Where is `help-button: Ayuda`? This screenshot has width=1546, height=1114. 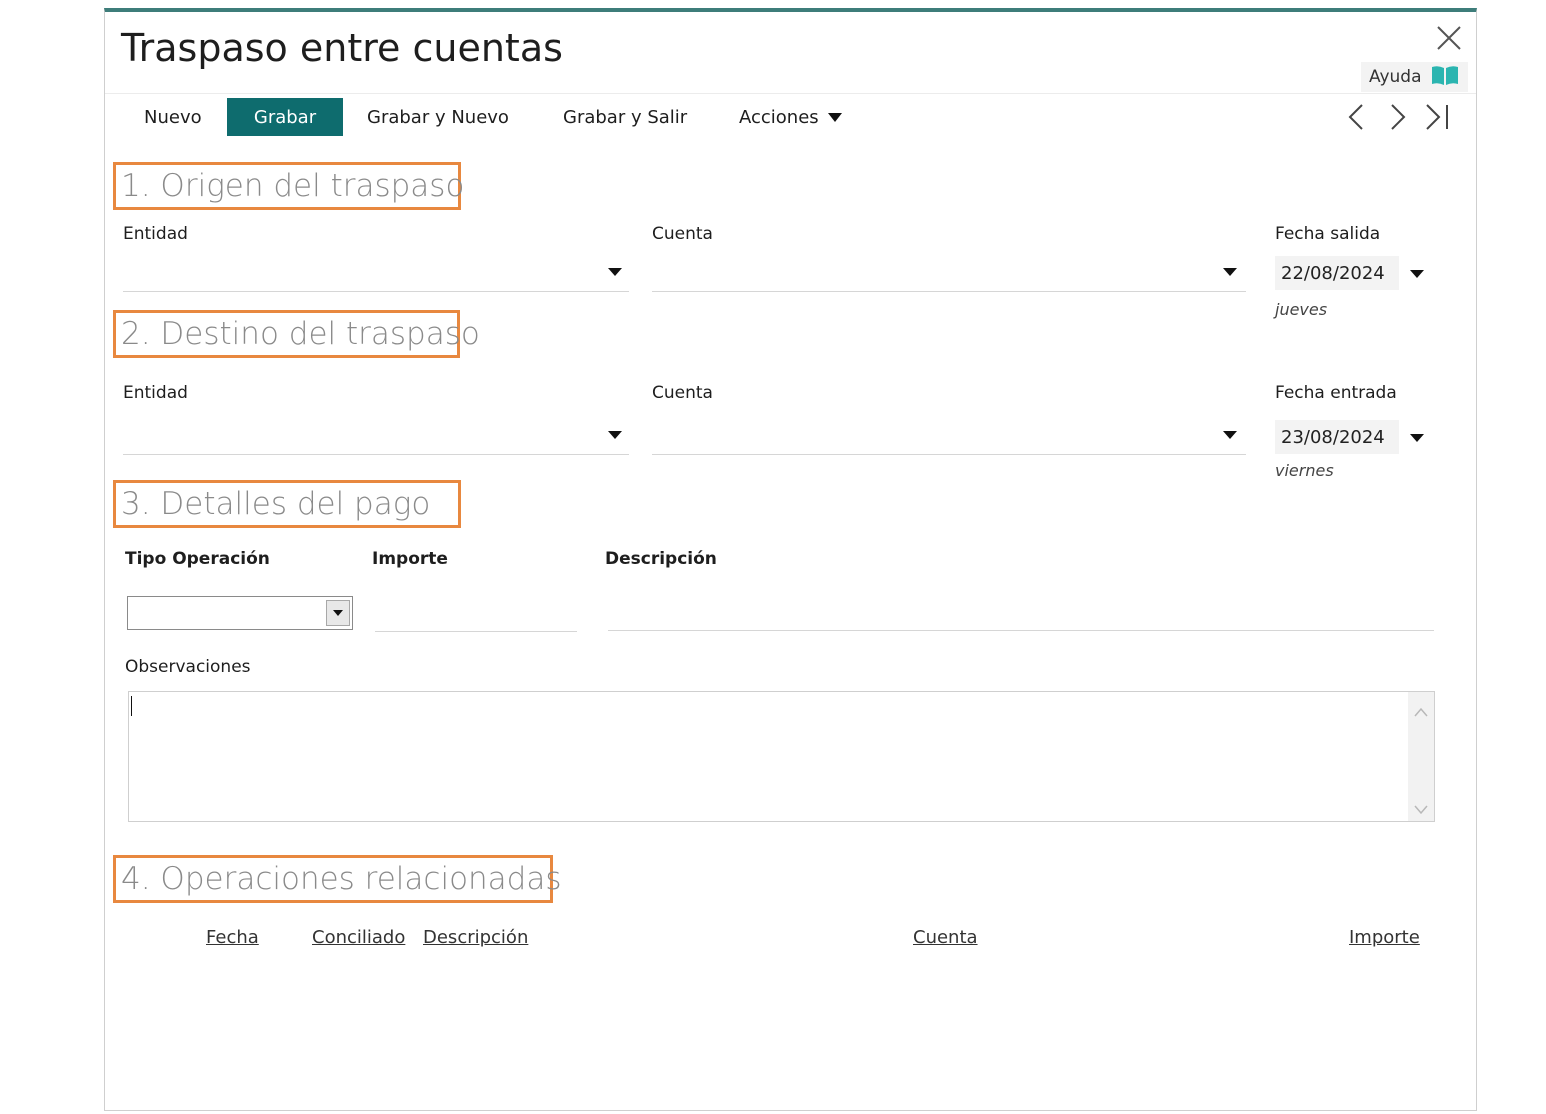
help-button: Ayuda is located at coordinates (1414, 77).